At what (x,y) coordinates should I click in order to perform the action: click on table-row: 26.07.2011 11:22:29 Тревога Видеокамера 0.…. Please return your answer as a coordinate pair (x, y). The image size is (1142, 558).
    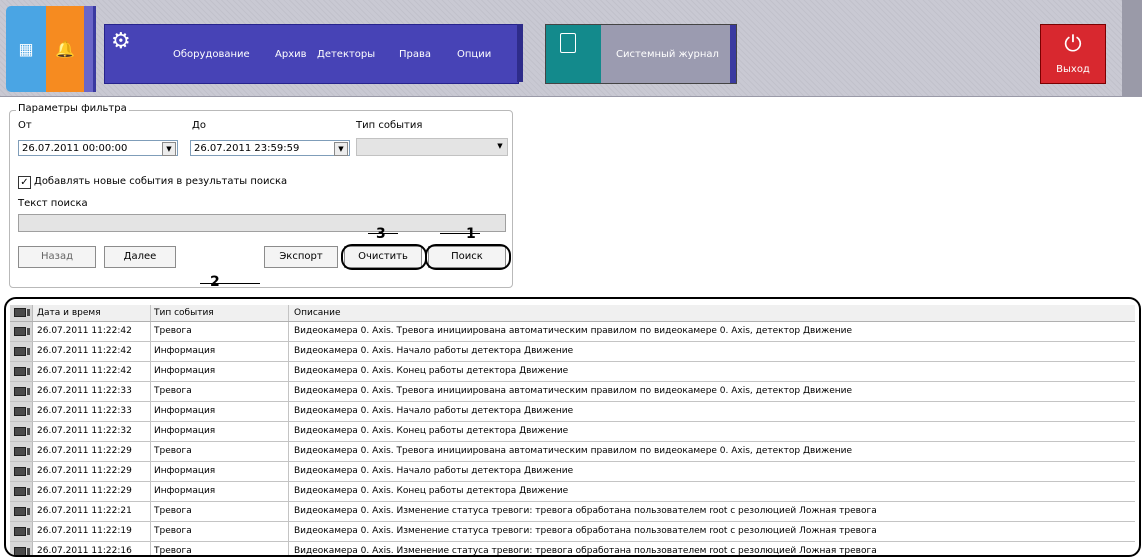
    Looking at the image, I should click on (572, 452).